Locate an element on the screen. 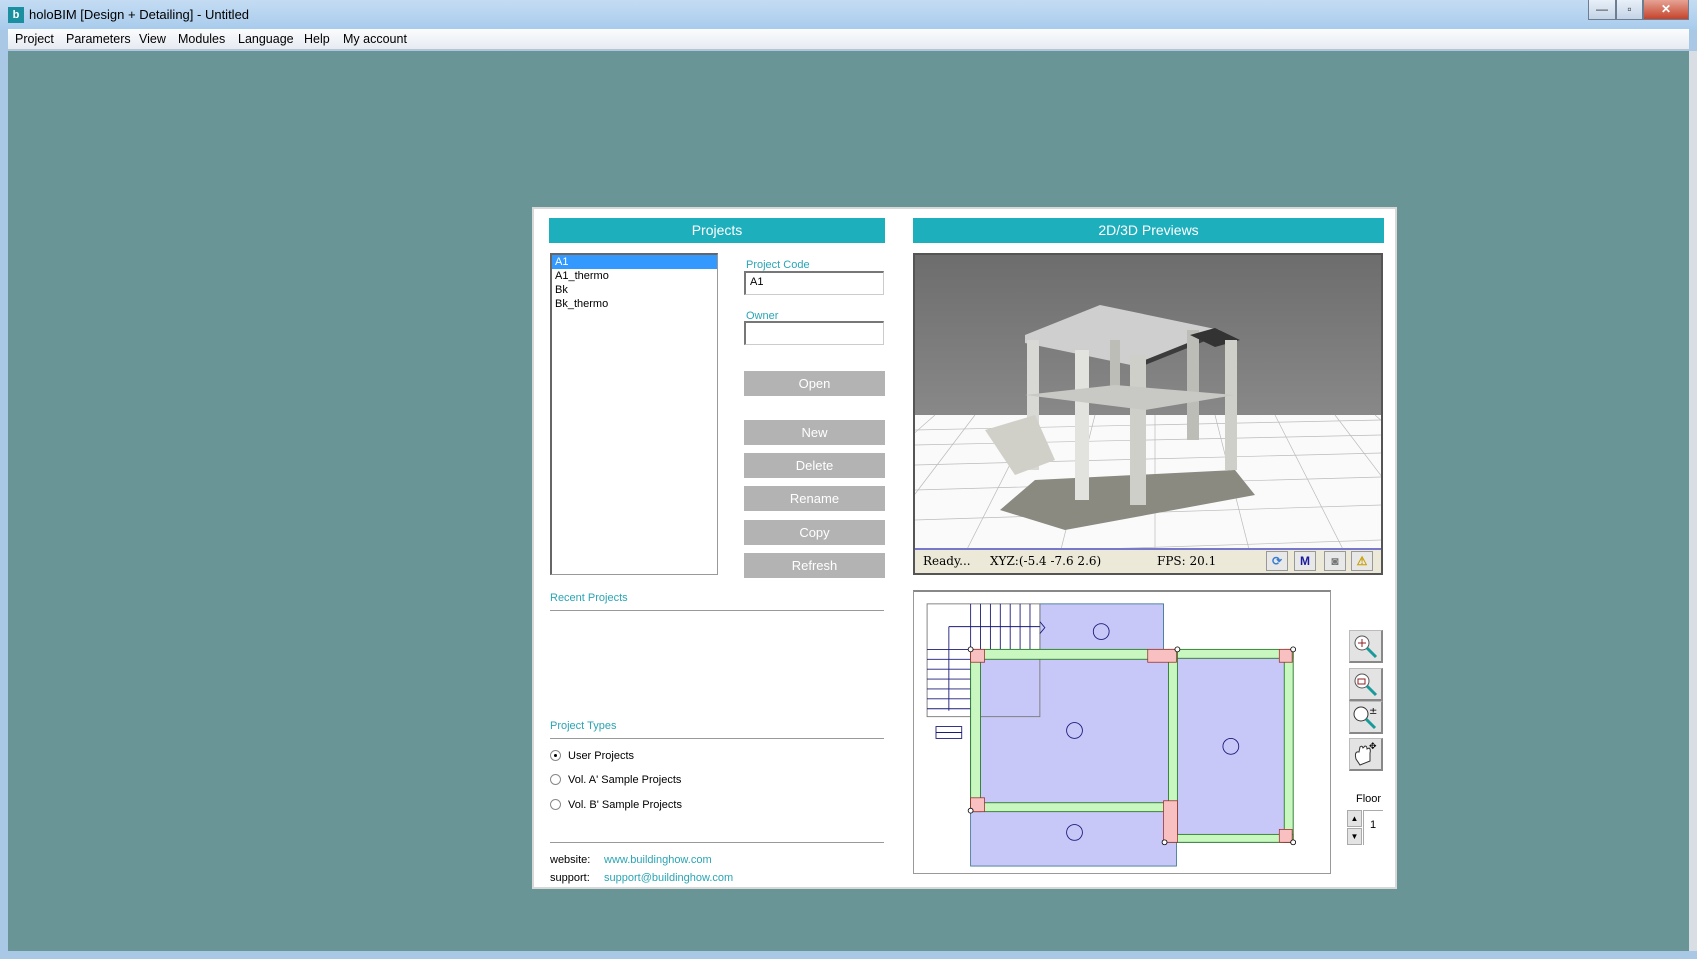  delete-button: Delete is located at coordinates (814, 465).